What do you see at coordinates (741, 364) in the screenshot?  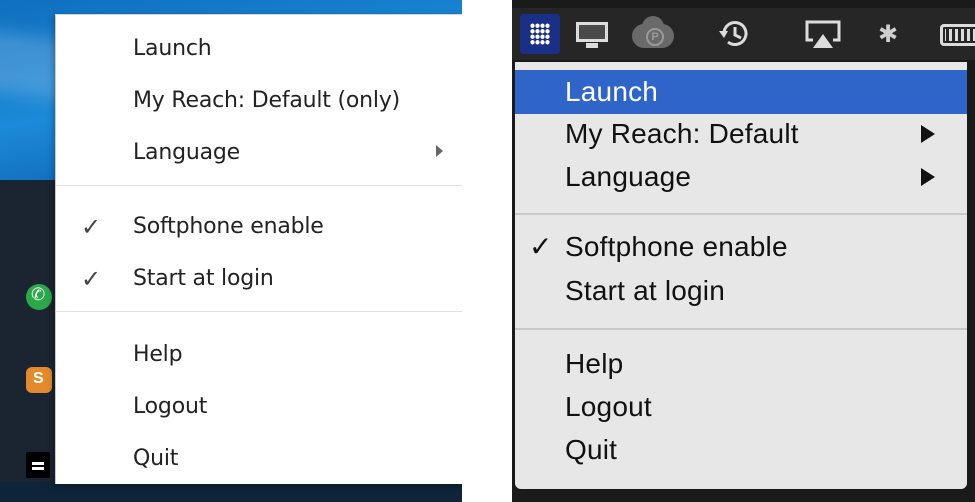 I see `mac-menu-item-help: Help` at bounding box center [741, 364].